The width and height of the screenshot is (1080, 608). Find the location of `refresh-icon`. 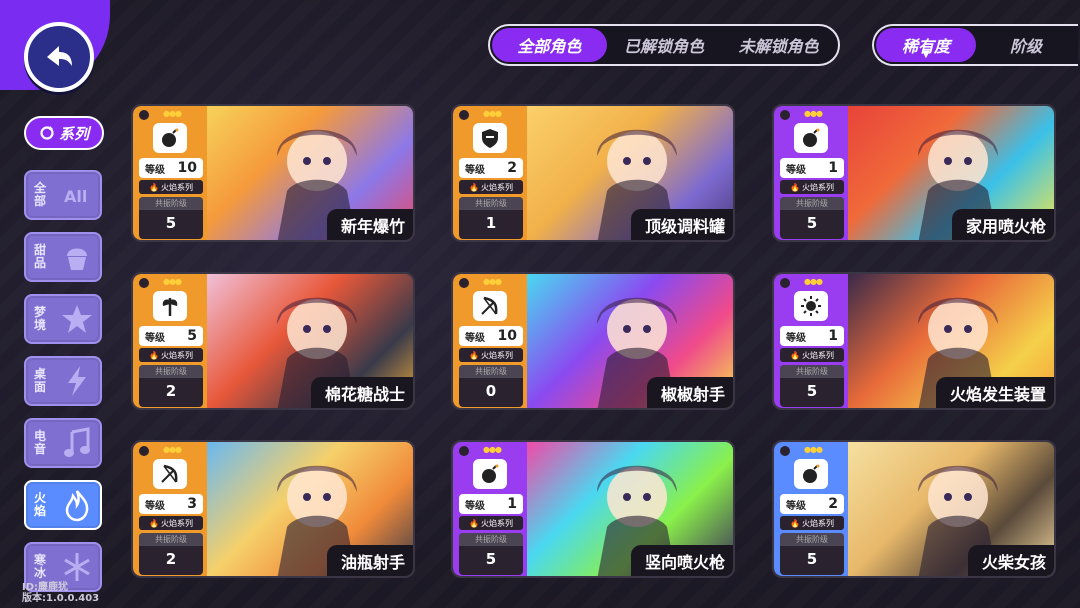

refresh-icon is located at coordinates (47, 133).